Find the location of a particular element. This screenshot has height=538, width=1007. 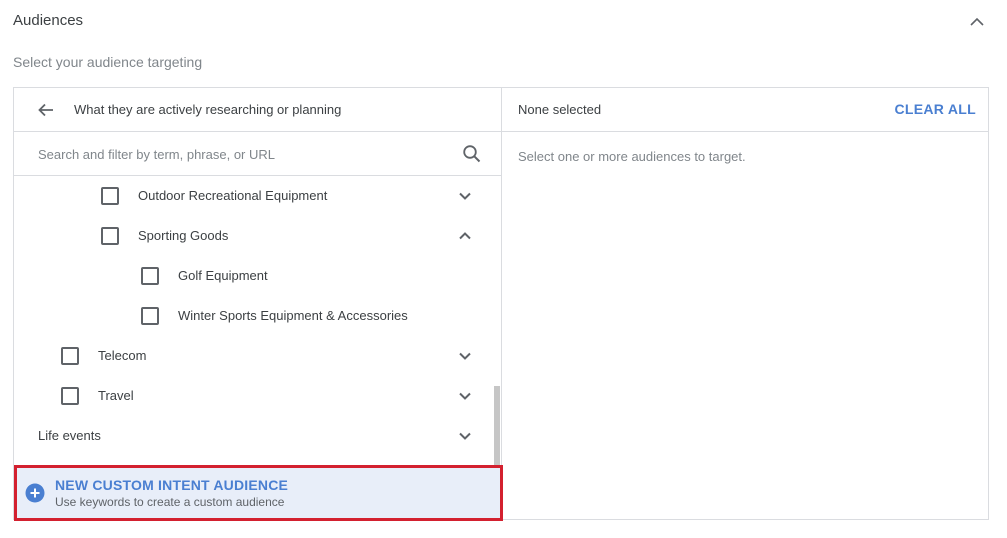

scrollbar-thumb is located at coordinates (497, 426).